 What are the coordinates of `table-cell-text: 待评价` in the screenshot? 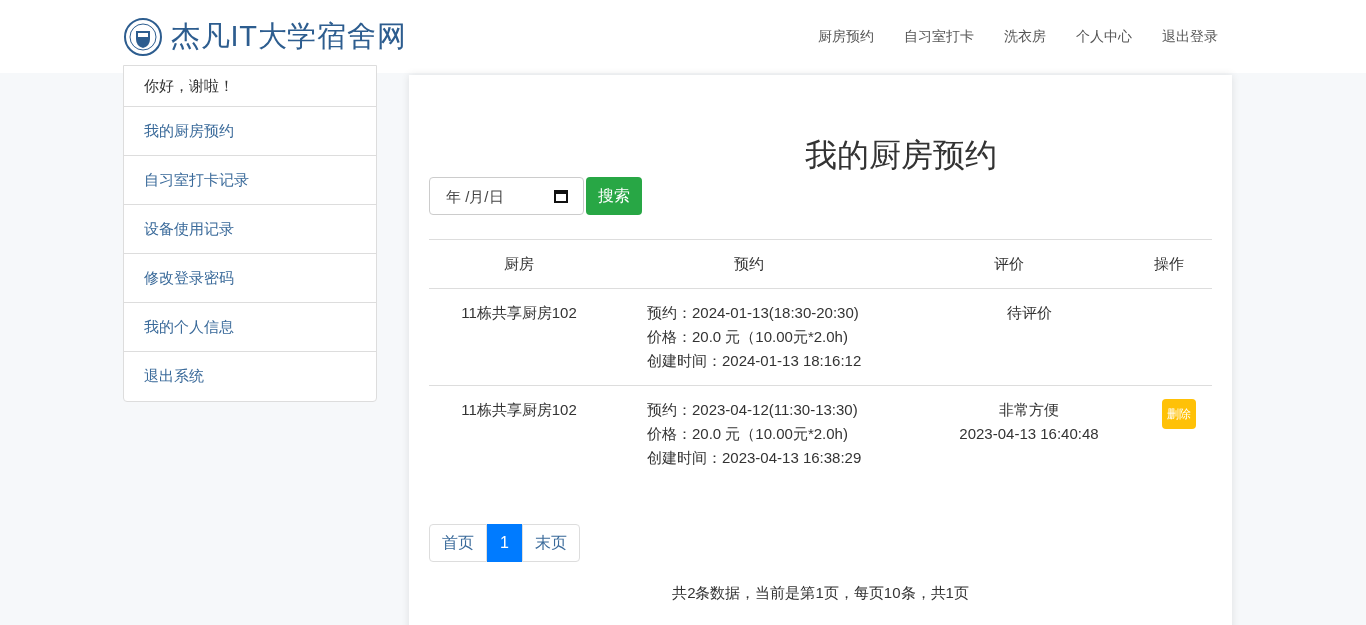 It's located at (1029, 313).